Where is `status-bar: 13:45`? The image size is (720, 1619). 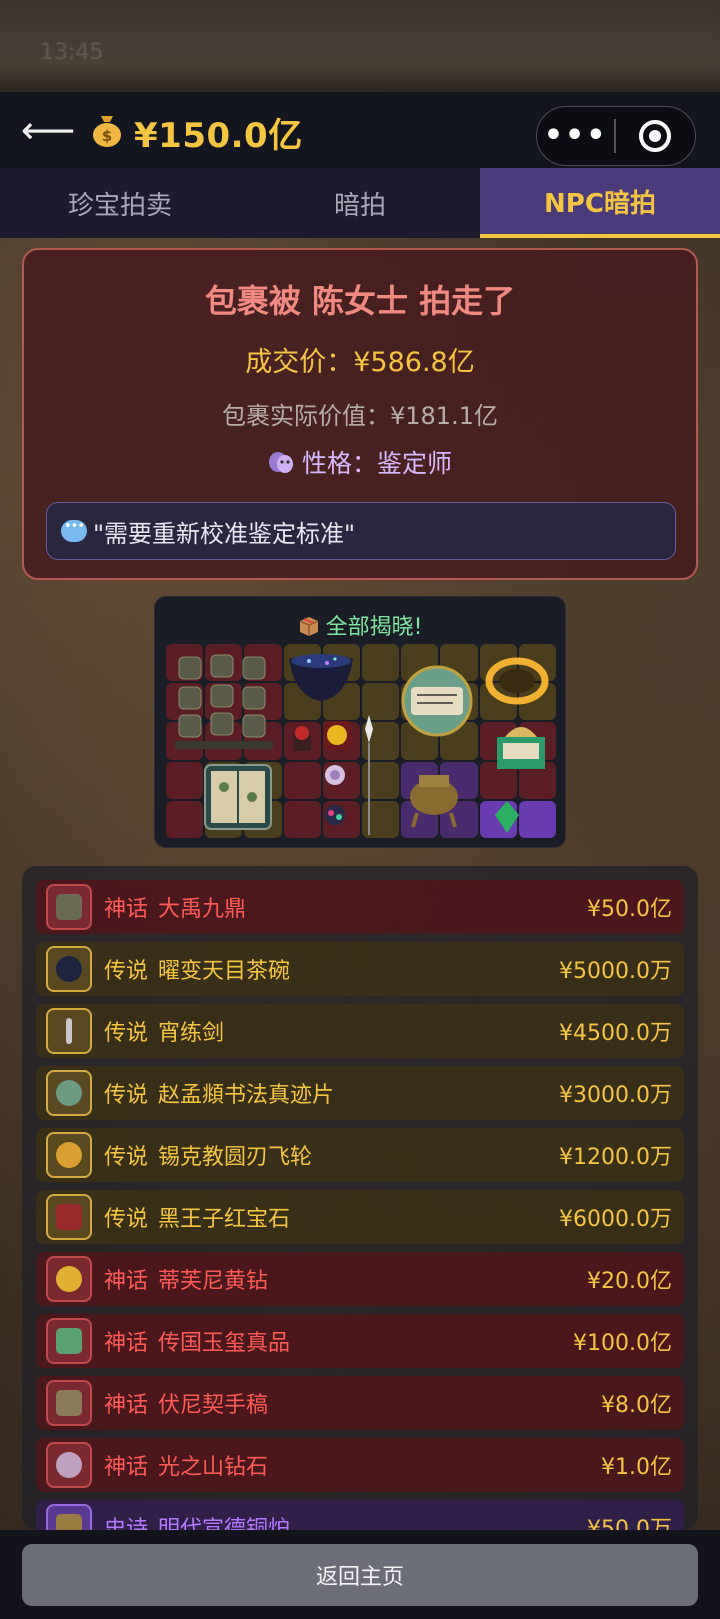
status-bar: 13:45 is located at coordinates (360, 46).